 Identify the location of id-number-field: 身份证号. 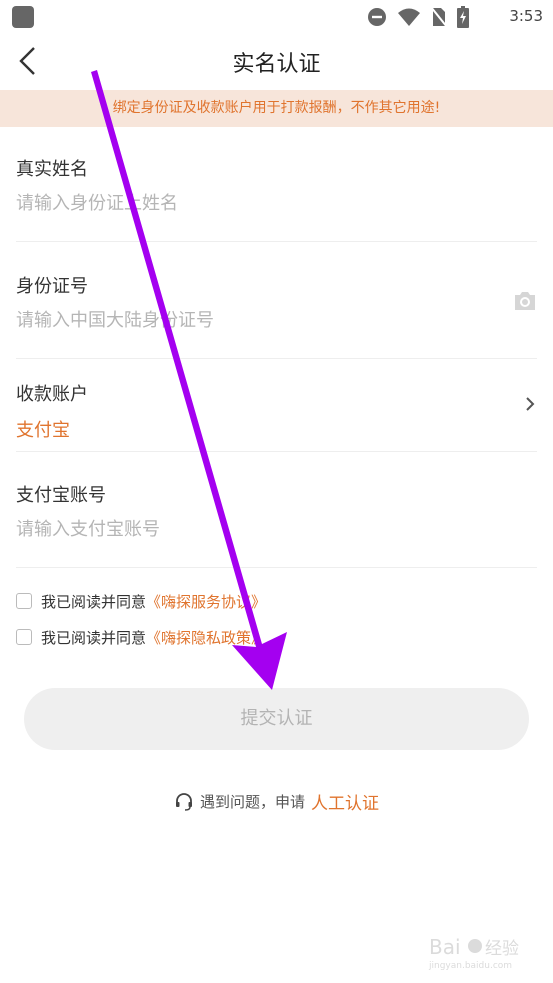
(276, 301).